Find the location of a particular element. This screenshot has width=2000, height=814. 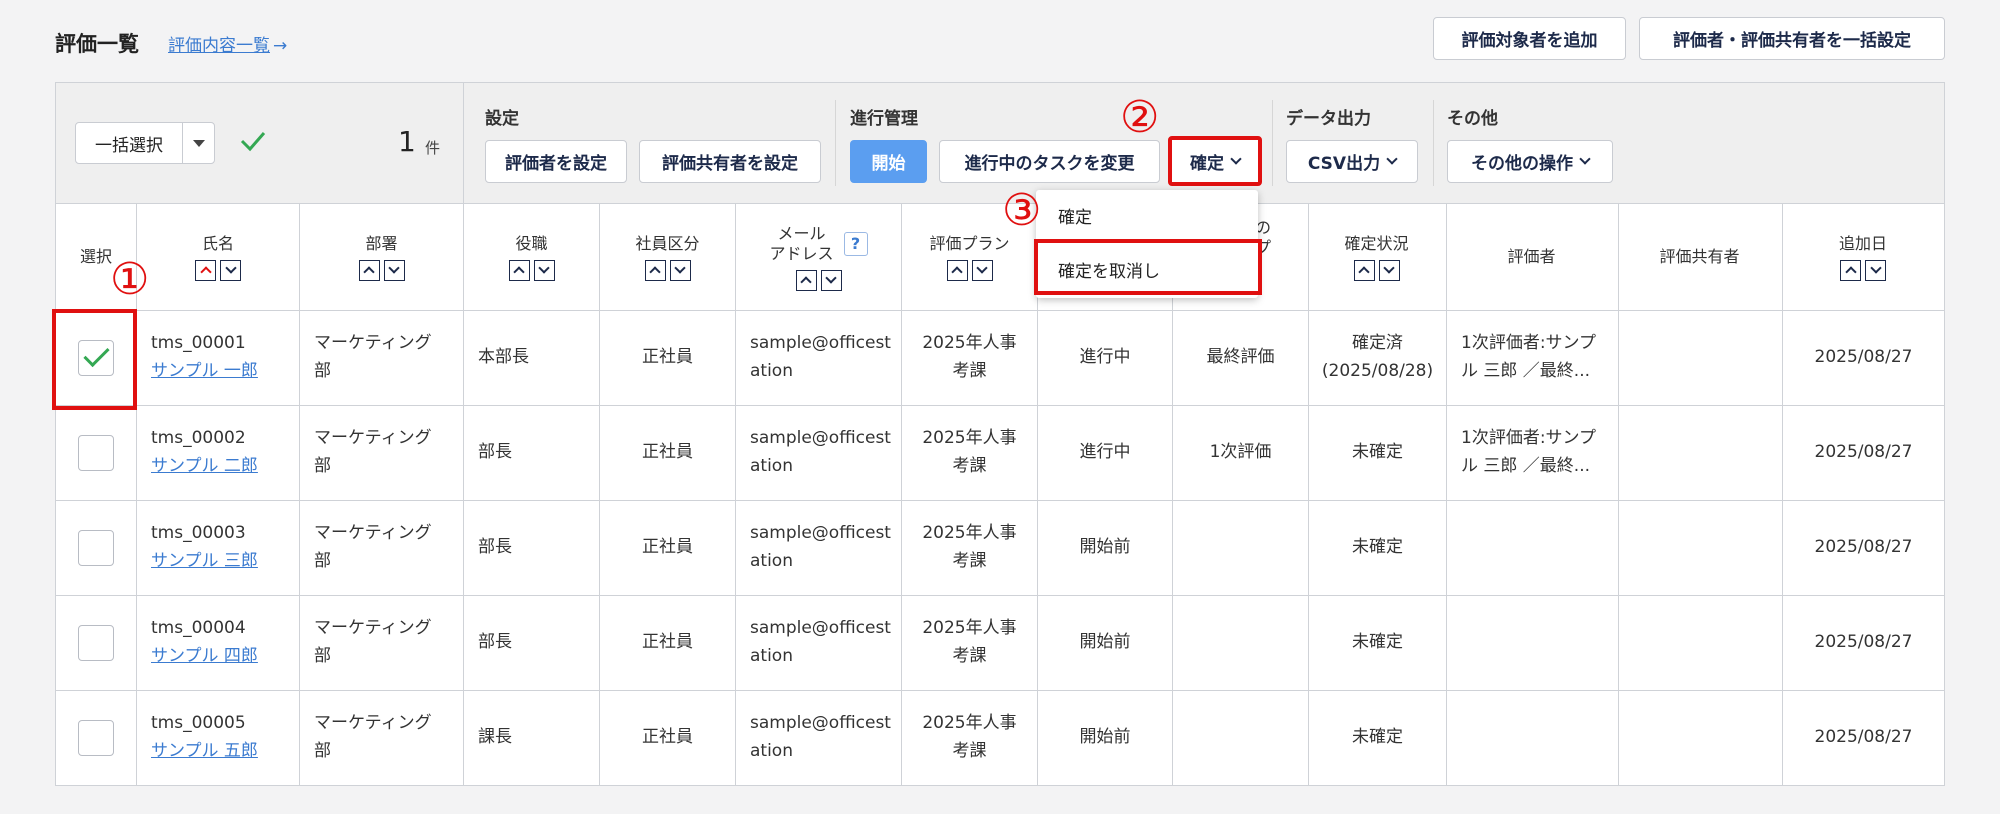

cell-text-email-2: ation is located at coordinates (771, 370).